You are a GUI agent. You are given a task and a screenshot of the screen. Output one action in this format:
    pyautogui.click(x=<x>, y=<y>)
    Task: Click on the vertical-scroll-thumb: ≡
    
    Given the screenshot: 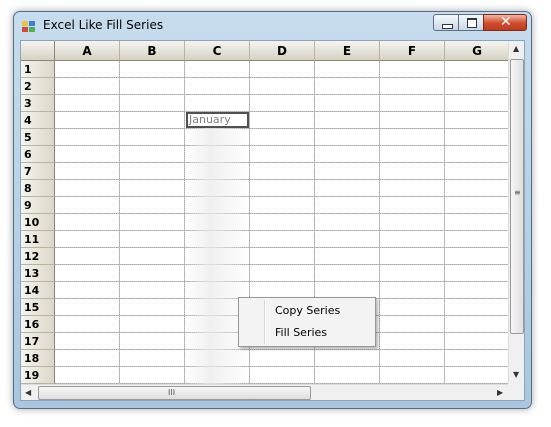 What is the action you would take?
    pyautogui.click(x=517, y=196)
    